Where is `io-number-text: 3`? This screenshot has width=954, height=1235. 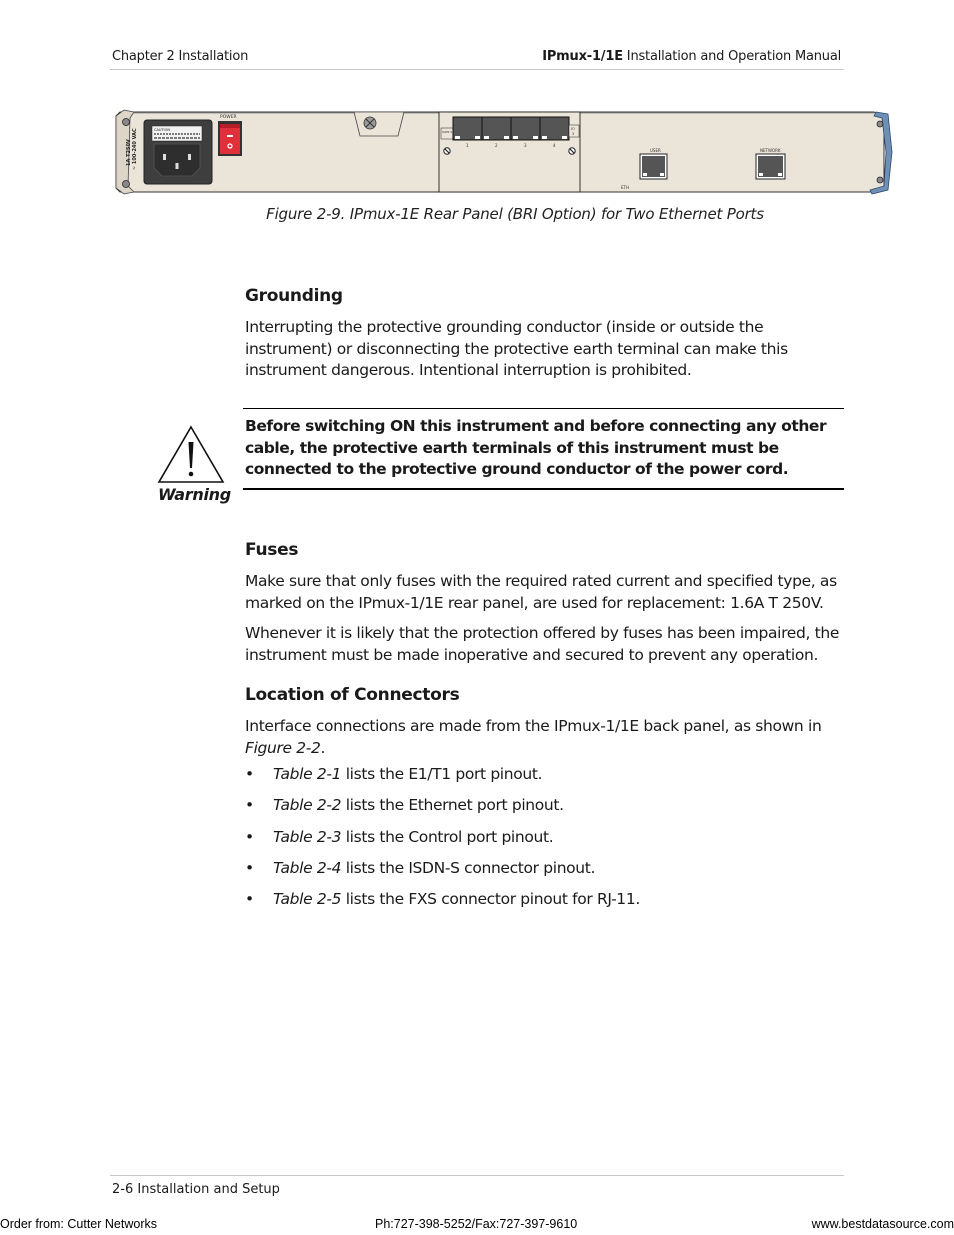
io-number-text: 3 is located at coordinates (573, 134).